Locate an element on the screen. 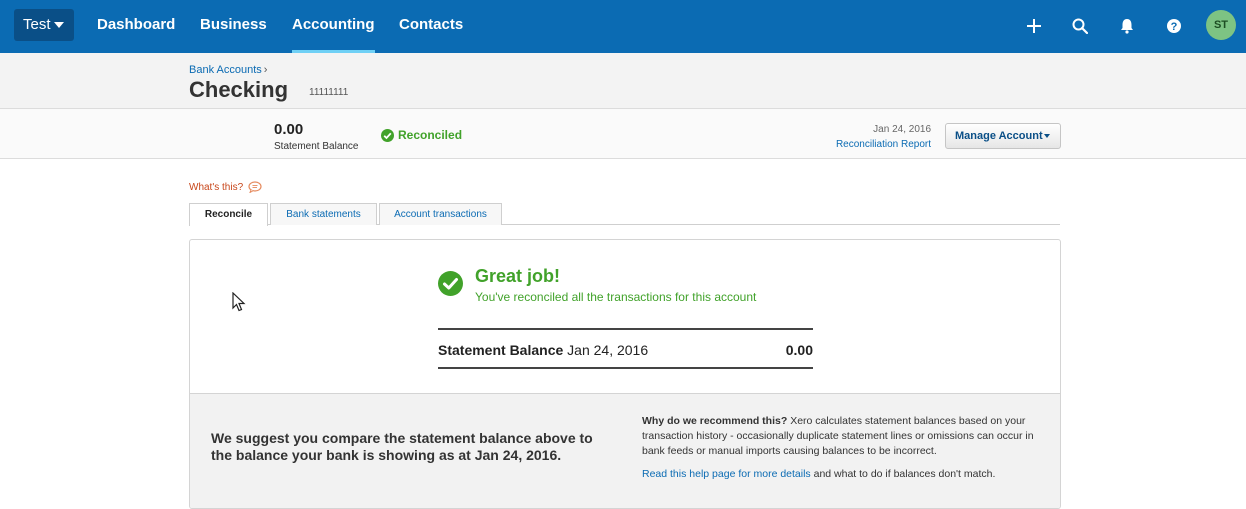 This screenshot has height=509, width=1246. bell-icon is located at coordinates (1127, 26).